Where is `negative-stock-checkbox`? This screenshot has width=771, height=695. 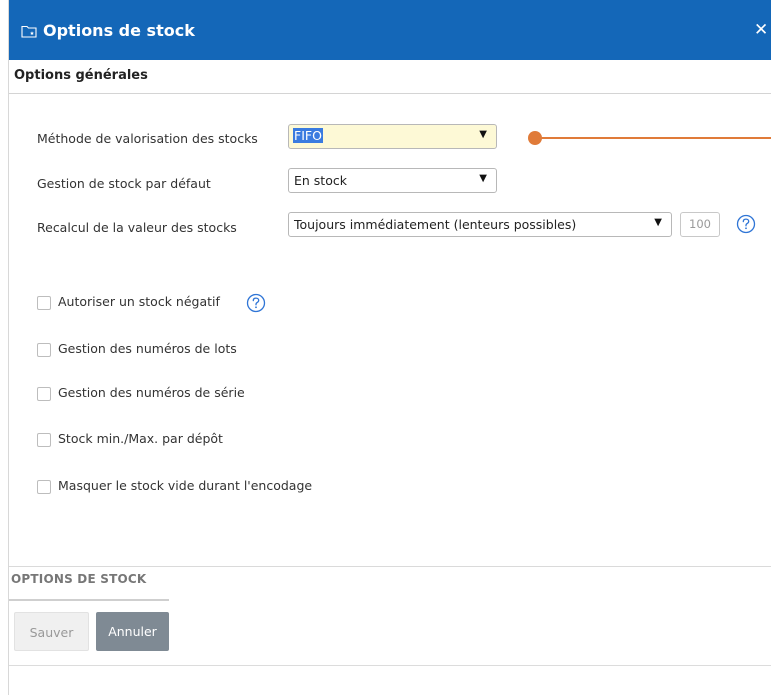 negative-stock-checkbox is located at coordinates (44, 303).